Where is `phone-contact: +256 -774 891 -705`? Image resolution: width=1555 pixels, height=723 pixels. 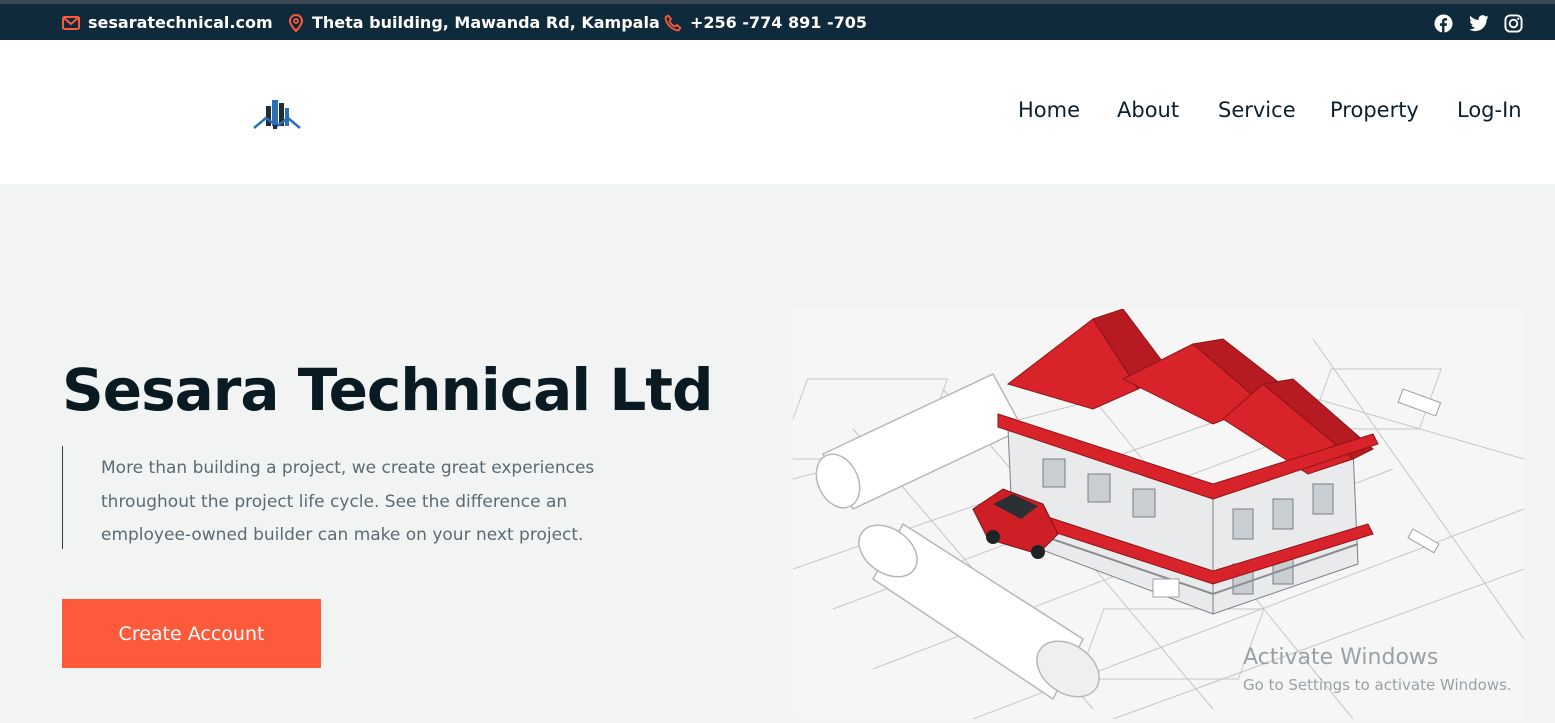 phone-contact: +256 -774 891 -705 is located at coordinates (765, 22).